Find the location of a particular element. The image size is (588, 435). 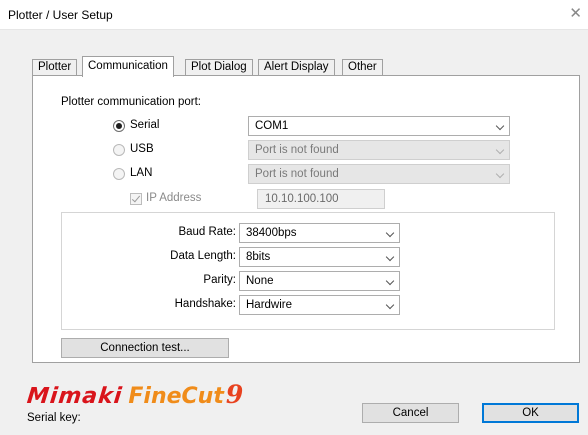

serial-key-label: Serial key: is located at coordinates (54, 418).